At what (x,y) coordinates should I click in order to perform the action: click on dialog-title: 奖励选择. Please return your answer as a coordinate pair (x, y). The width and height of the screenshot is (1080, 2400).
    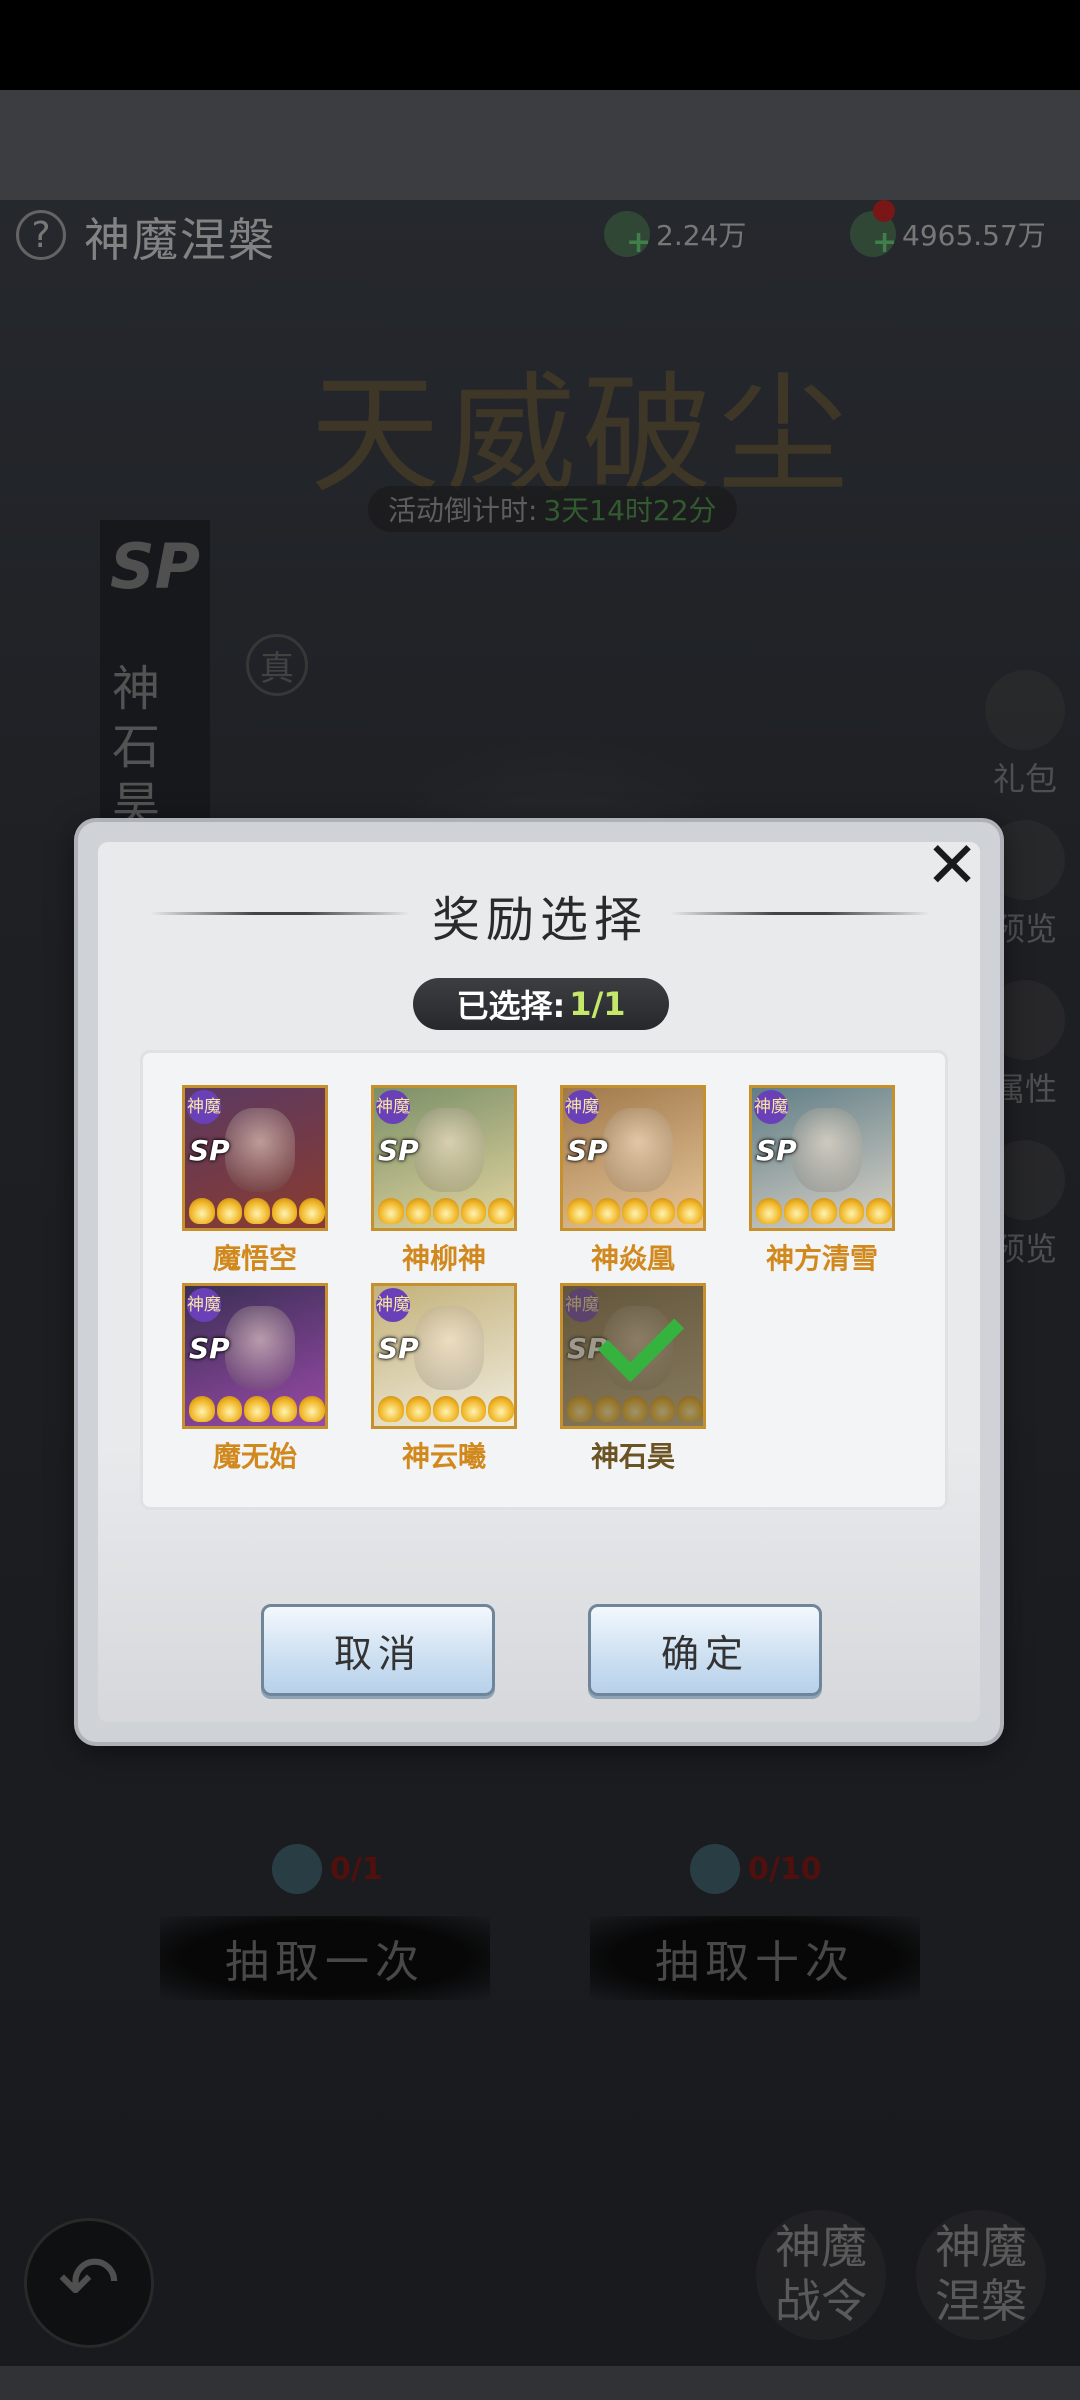
    Looking at the image, I should click on (539, 920).